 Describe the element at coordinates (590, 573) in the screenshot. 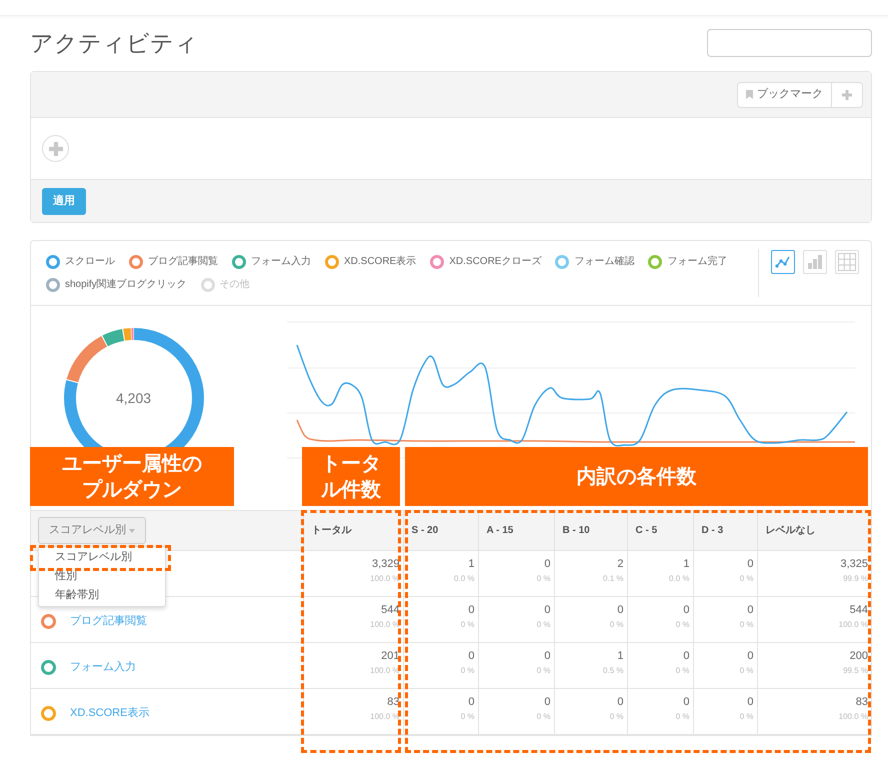

I see `table-cell: 2 0.1 %` at that location.